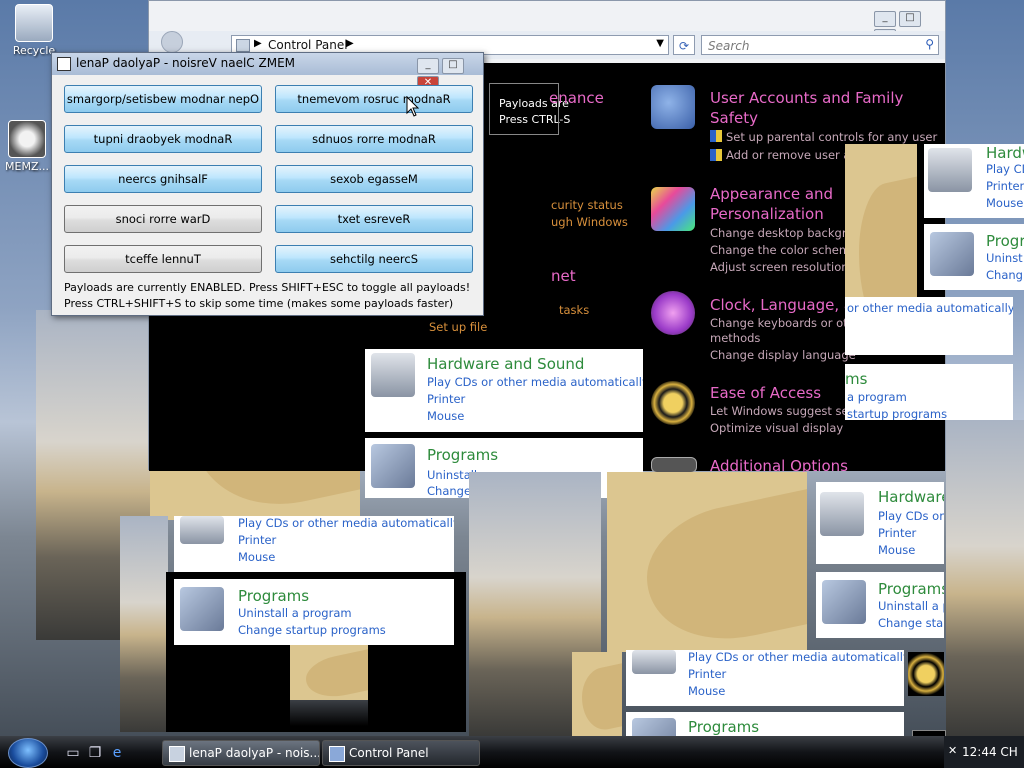  Describe the element at coordinates (783, 355) in the screenshot. I see `category-link: Change display language` at that location.